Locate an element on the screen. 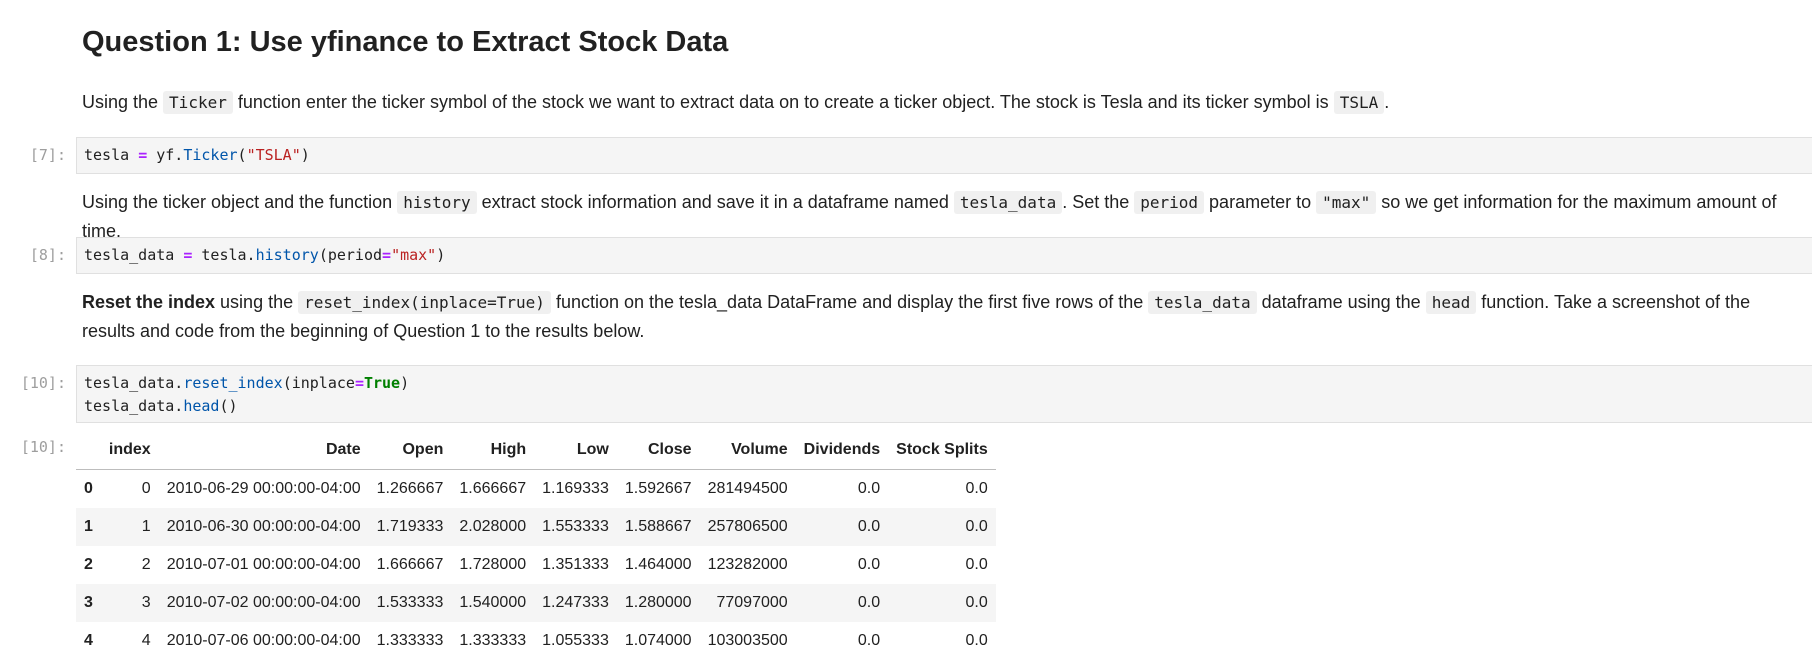  inline-code: TSLA is located at coordinates (1359, 102).